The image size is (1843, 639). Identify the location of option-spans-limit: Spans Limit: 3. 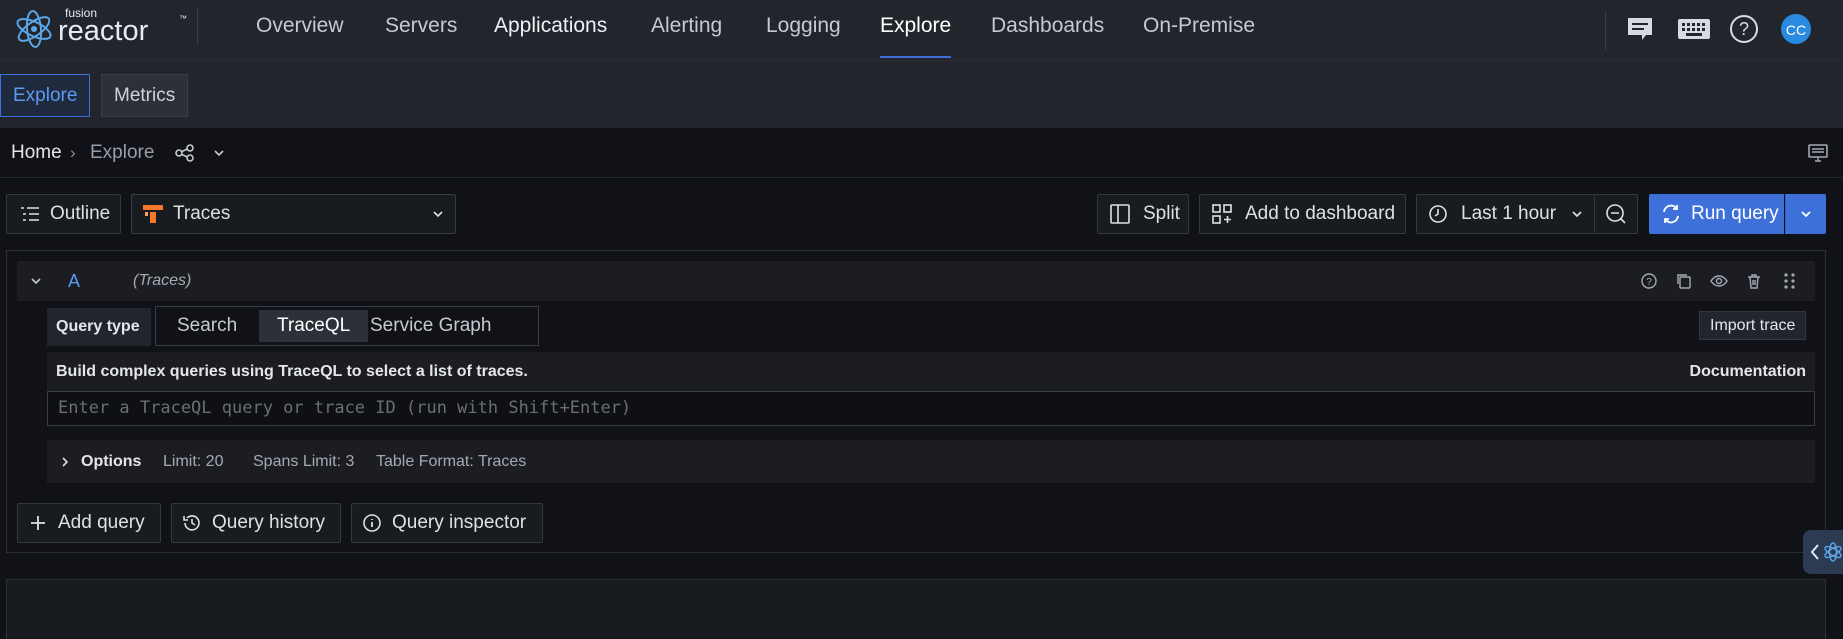
(304, 461).